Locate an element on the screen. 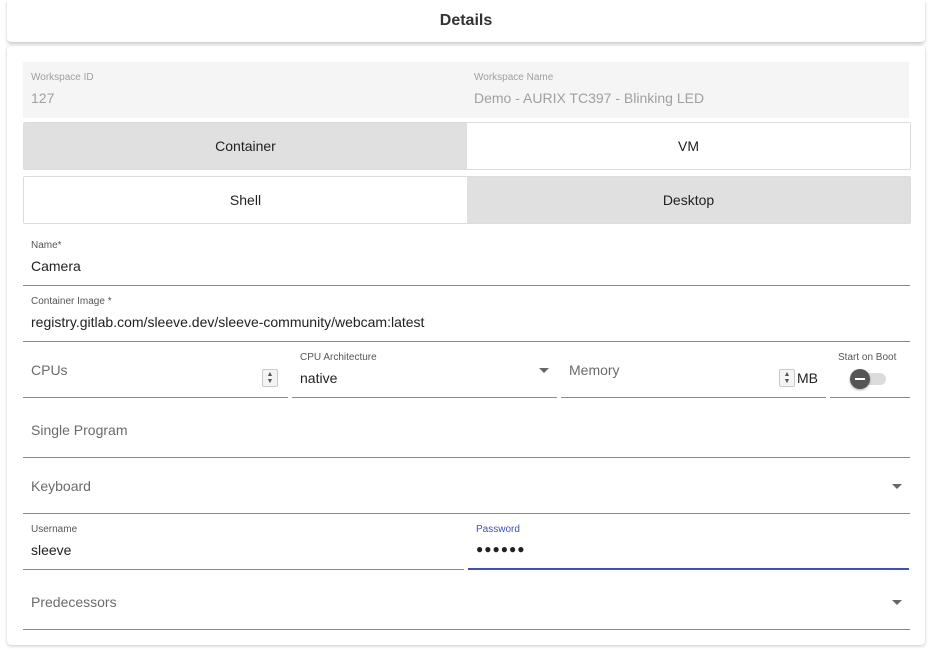 The width and height of the screenshot is (932, 651). mode-toggle: Shell Desktop is located at coordinates (467, 200).